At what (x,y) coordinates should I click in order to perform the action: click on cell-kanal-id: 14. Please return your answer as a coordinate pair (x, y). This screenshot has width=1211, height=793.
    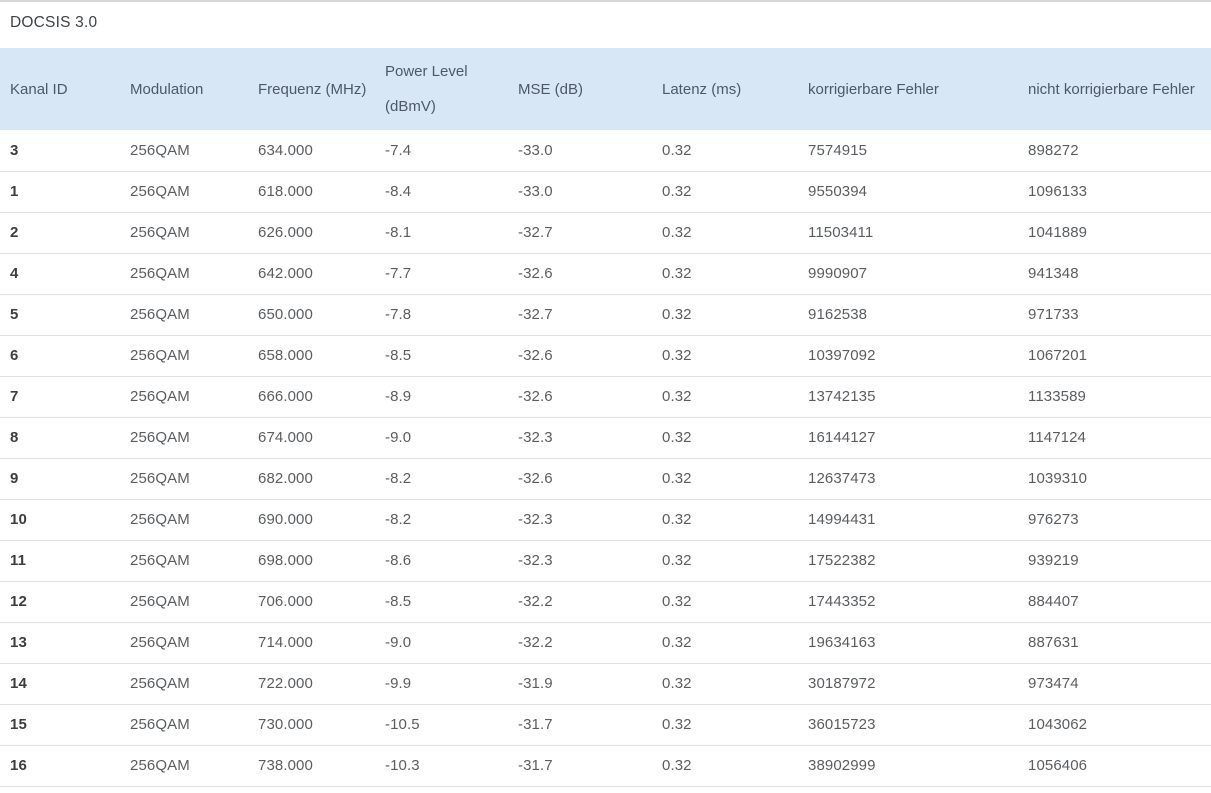
    Looking at the image, I should click on (18, 683).